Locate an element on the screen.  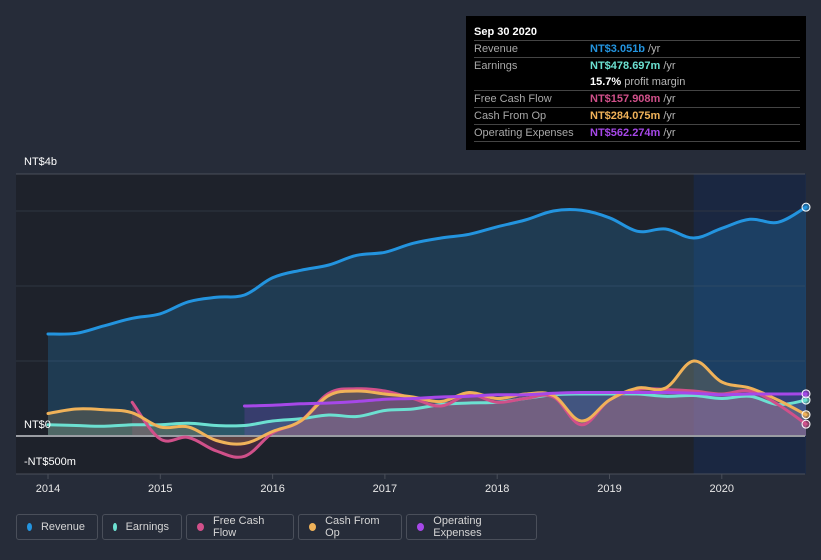
tooltip-unit: profit margin is located at coordinates (655, 82).